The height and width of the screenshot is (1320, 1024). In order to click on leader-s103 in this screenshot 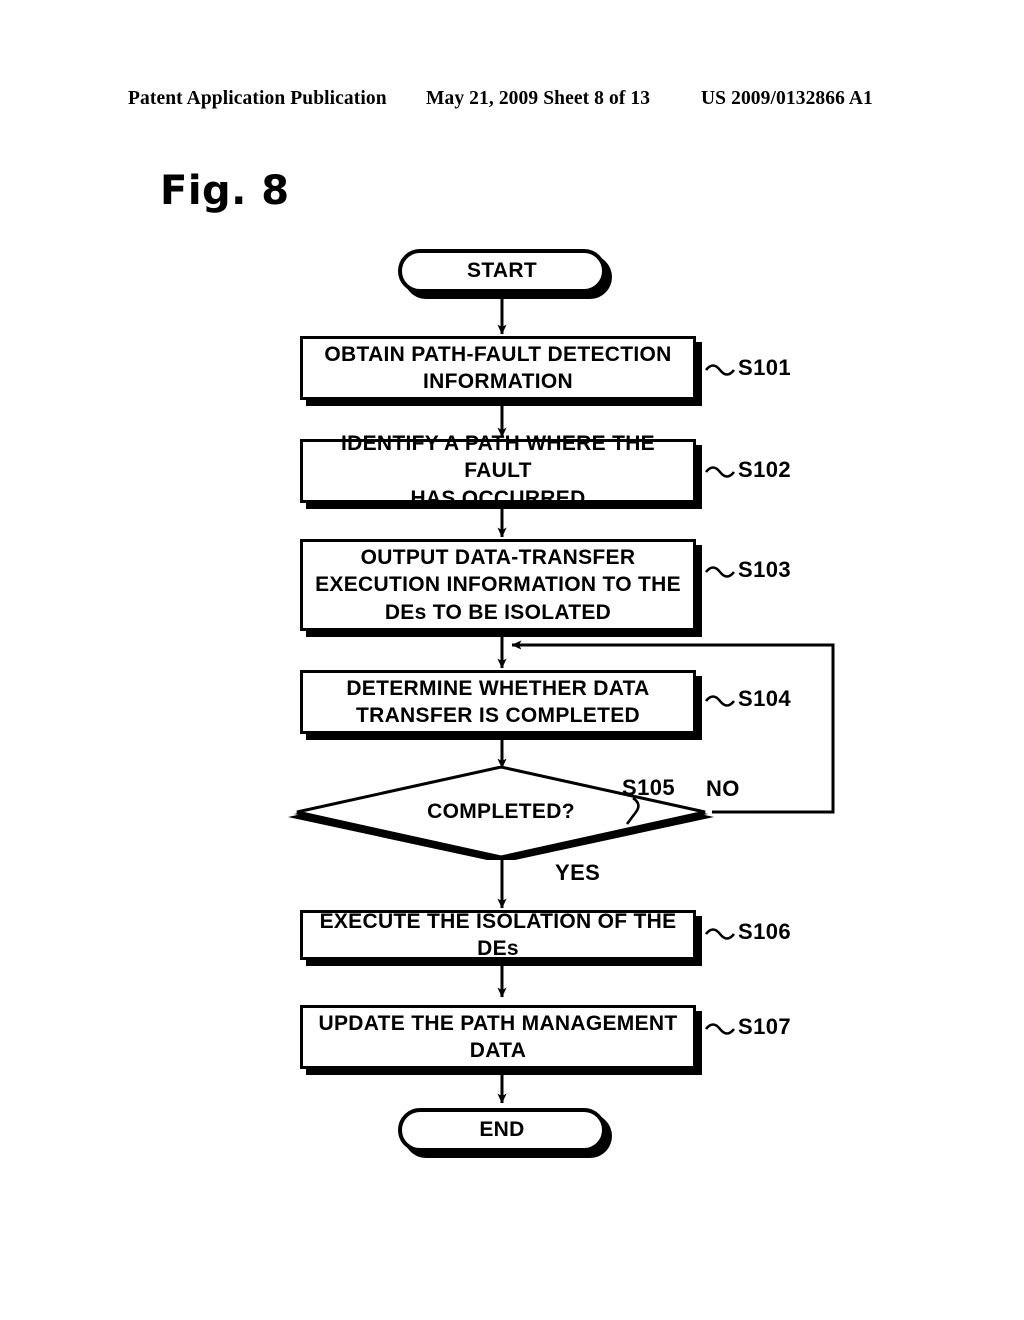, I will do `click(720, 572)`.